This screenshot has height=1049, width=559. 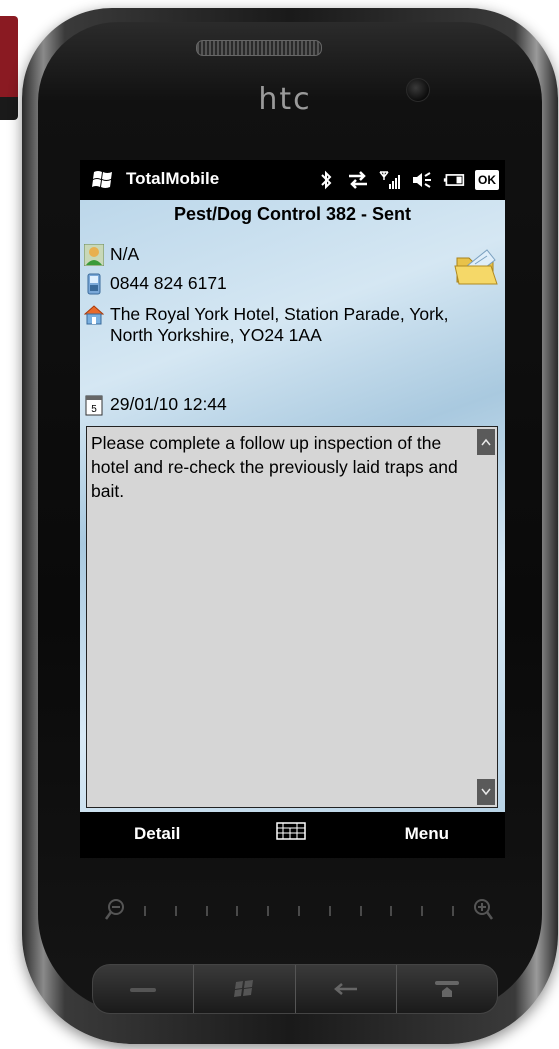 What do you see at coordinates (168, 404) in the screenshot?
I see `job-datetime: 29/01/10 12:44` at bounding box center [168, 404].